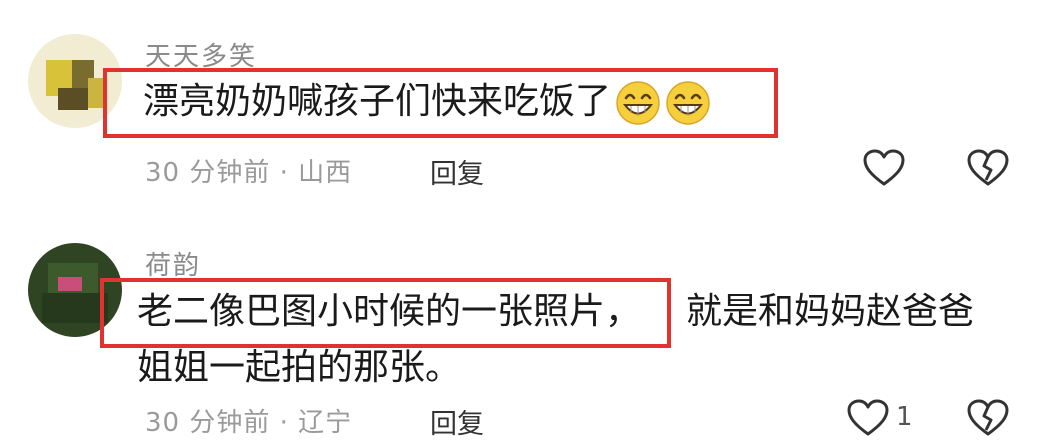 The width and height of the screenshot is (1064, 441). I want to click on location: 山西, so click(325, 173).